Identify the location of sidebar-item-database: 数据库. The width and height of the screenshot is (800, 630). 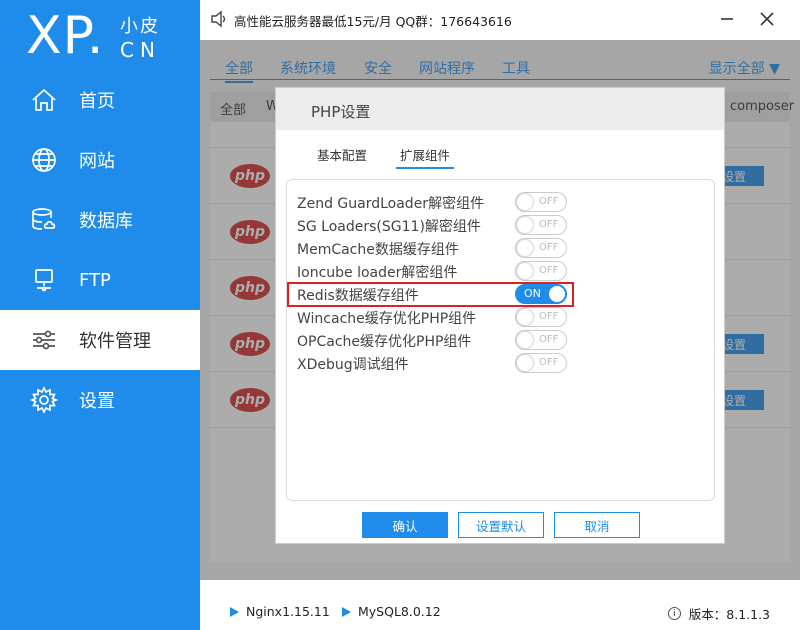
(100, 220).